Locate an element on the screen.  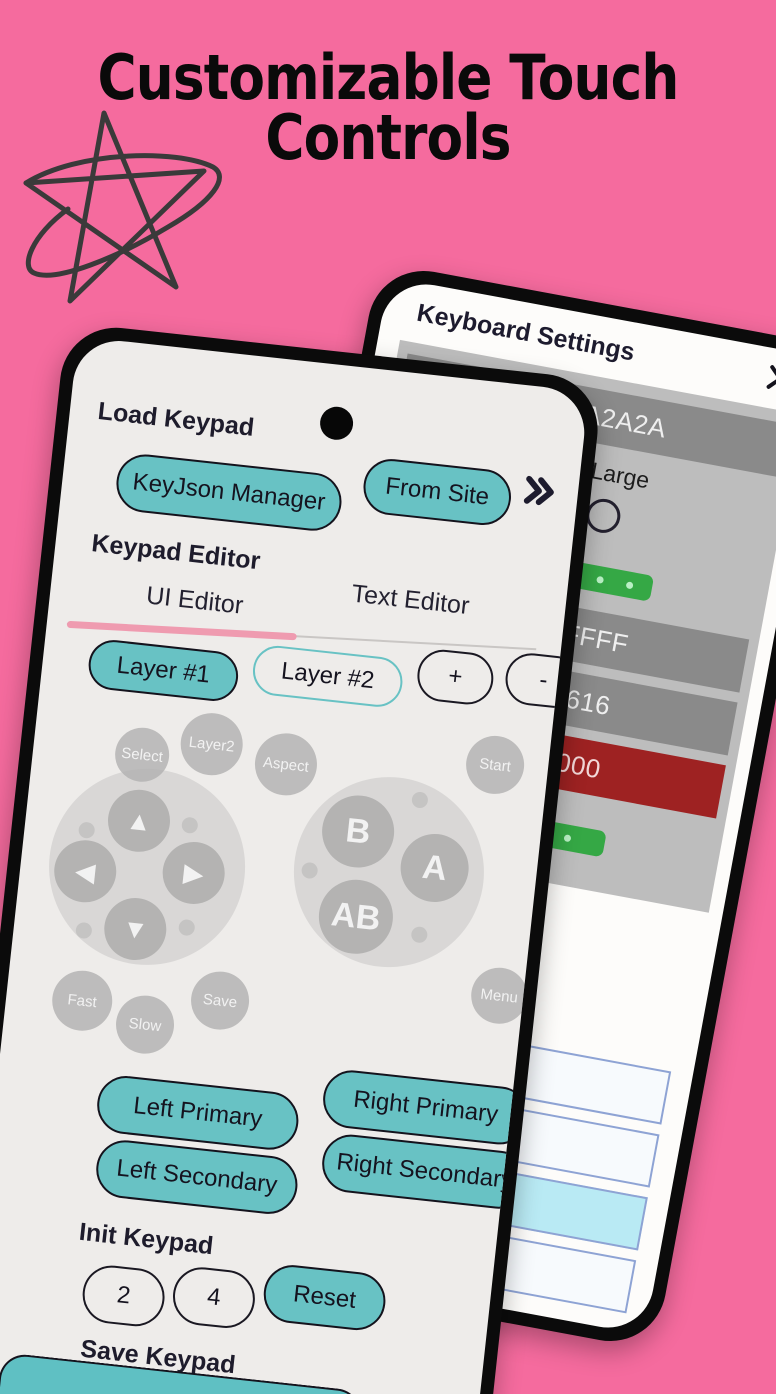
headline-line-1: Customizable Touch is located at coordinates (388, 77).